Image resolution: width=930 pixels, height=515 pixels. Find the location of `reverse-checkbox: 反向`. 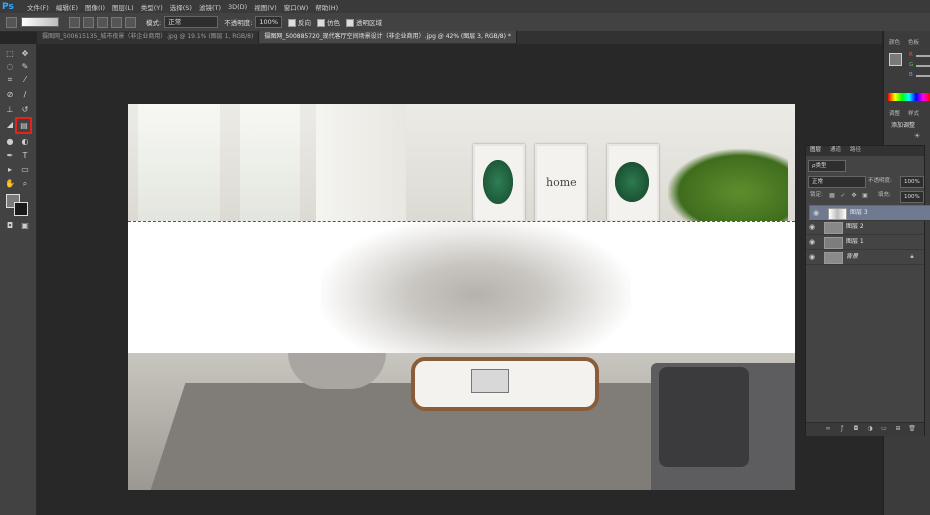

reverse-checkbox: 反向 is located at coordinates (299, 22).